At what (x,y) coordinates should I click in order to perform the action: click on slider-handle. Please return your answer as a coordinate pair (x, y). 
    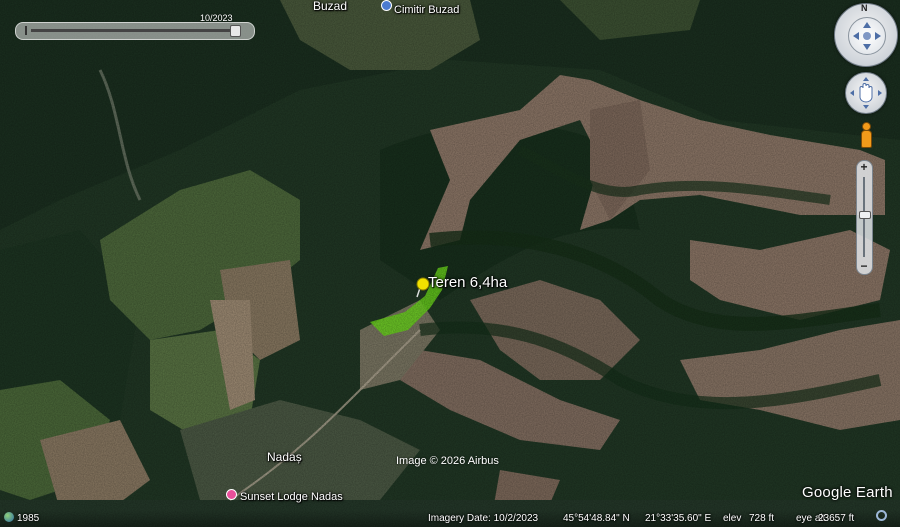
    Looking at the image, I should click on (235, 31).